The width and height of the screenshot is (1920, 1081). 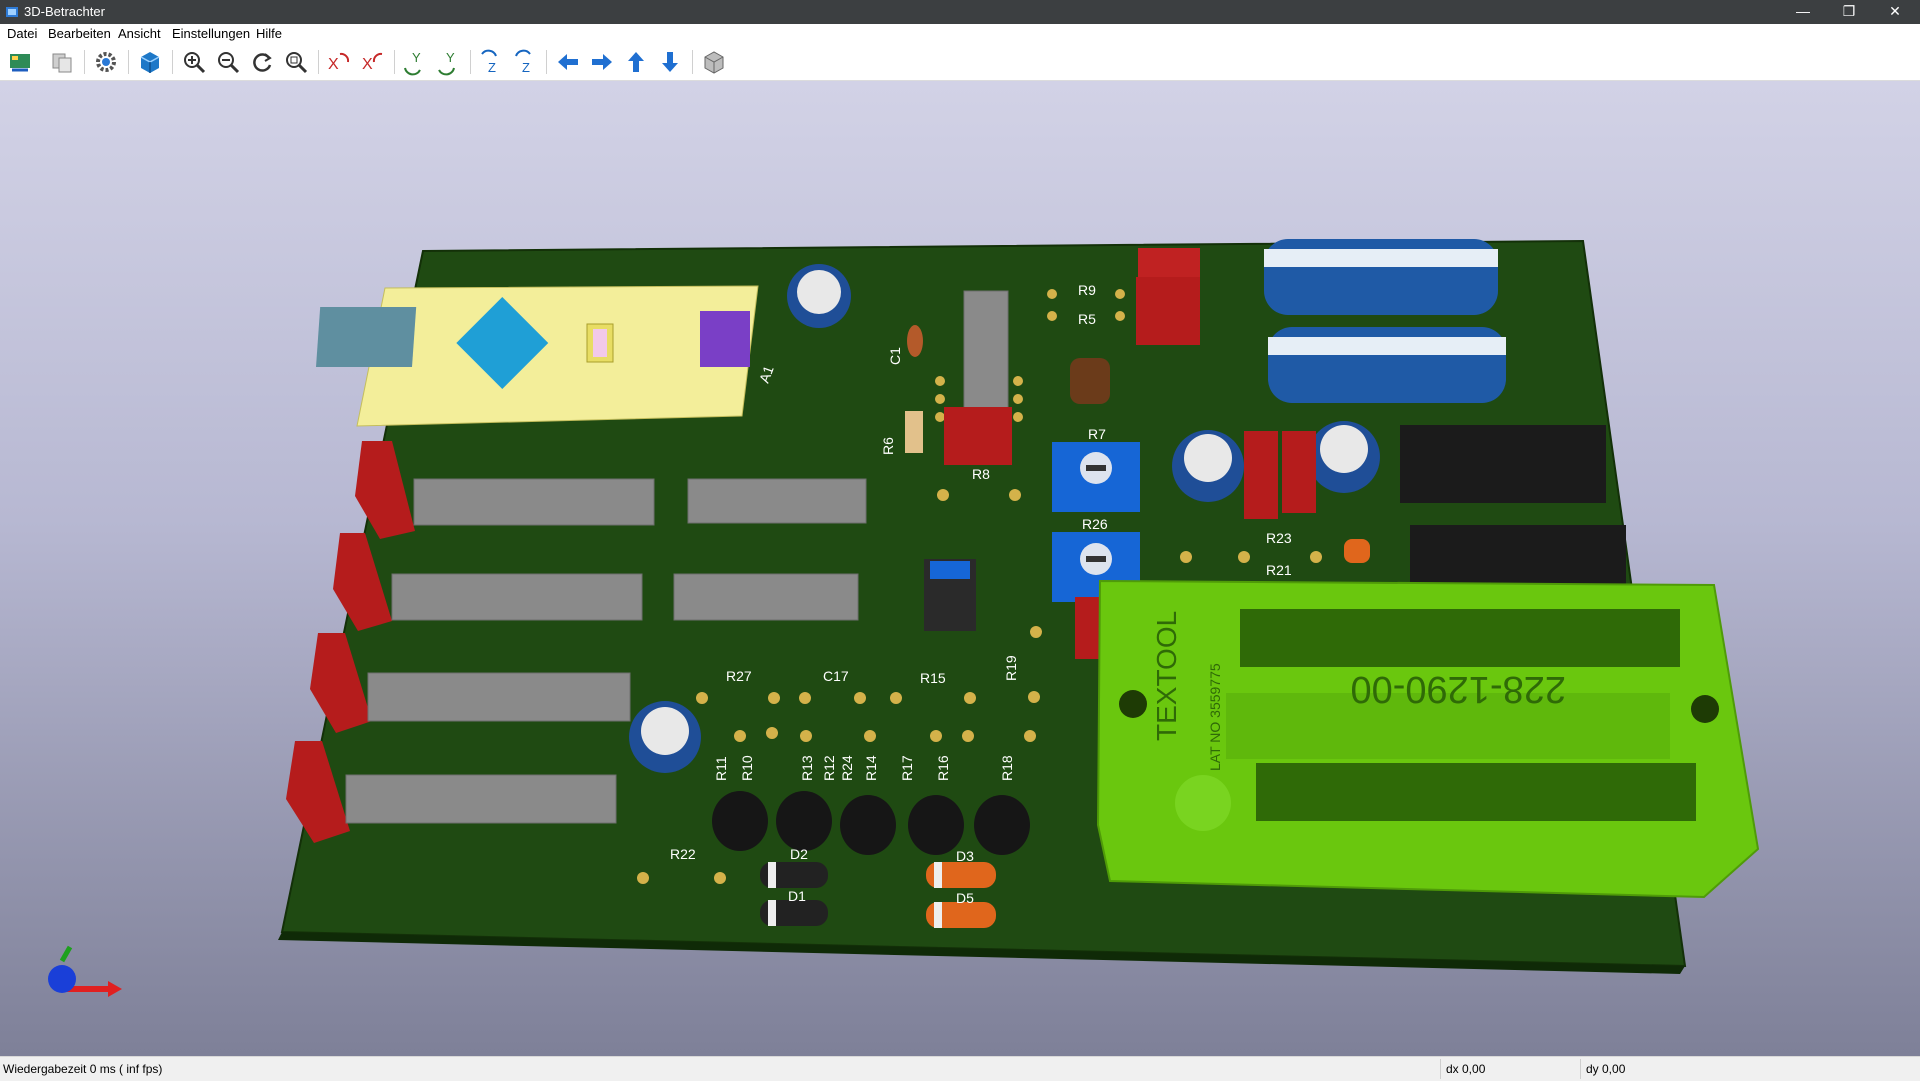 I want to click on minimize-button: —, so click(x=1803, y=12).